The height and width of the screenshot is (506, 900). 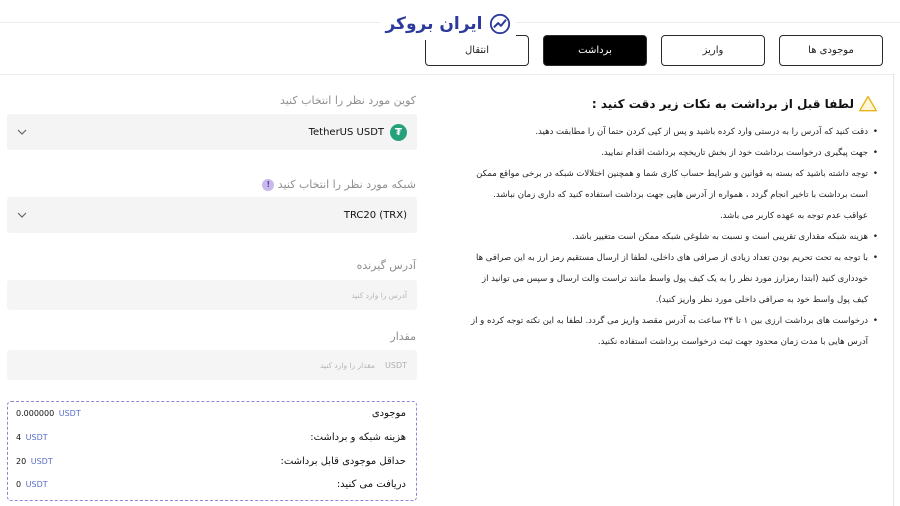 What do you see at coordinates (398, 132) in the screenshot?
I see `tether-icon: ₮` at bounding box center [398, 132].